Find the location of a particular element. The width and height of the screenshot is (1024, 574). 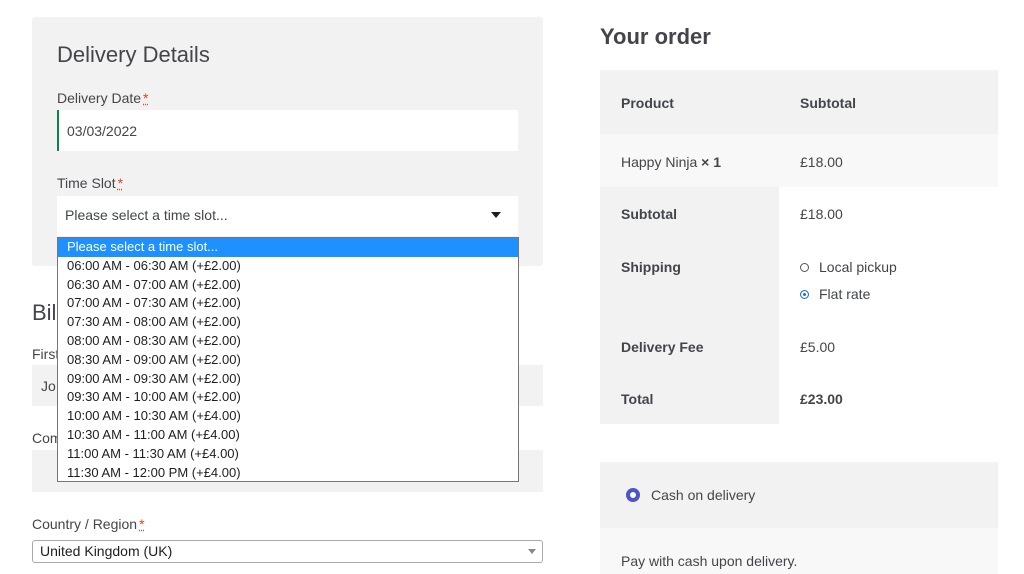

time-slot-option: 08:00 AM - 08:30 AM (+£2.00) is located at coordinates (288, 341).